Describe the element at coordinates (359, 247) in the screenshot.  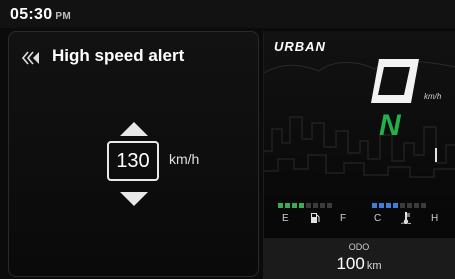
I see `odo-label: ODO` at that location.